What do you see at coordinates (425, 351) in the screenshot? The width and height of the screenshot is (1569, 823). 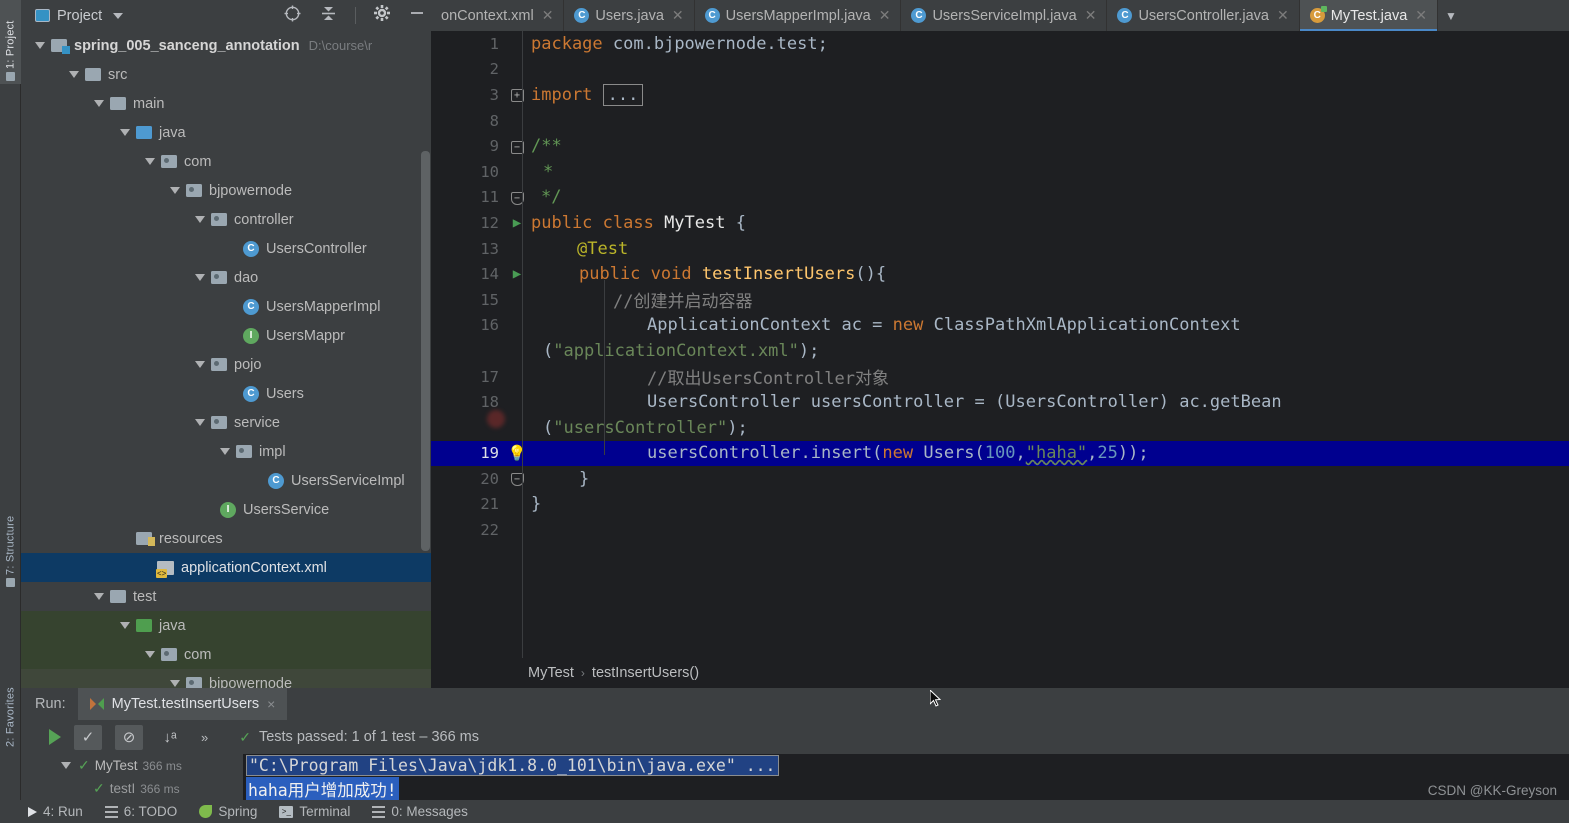 I see `project-tree-scrollbar` at bounding box center [425, 351].